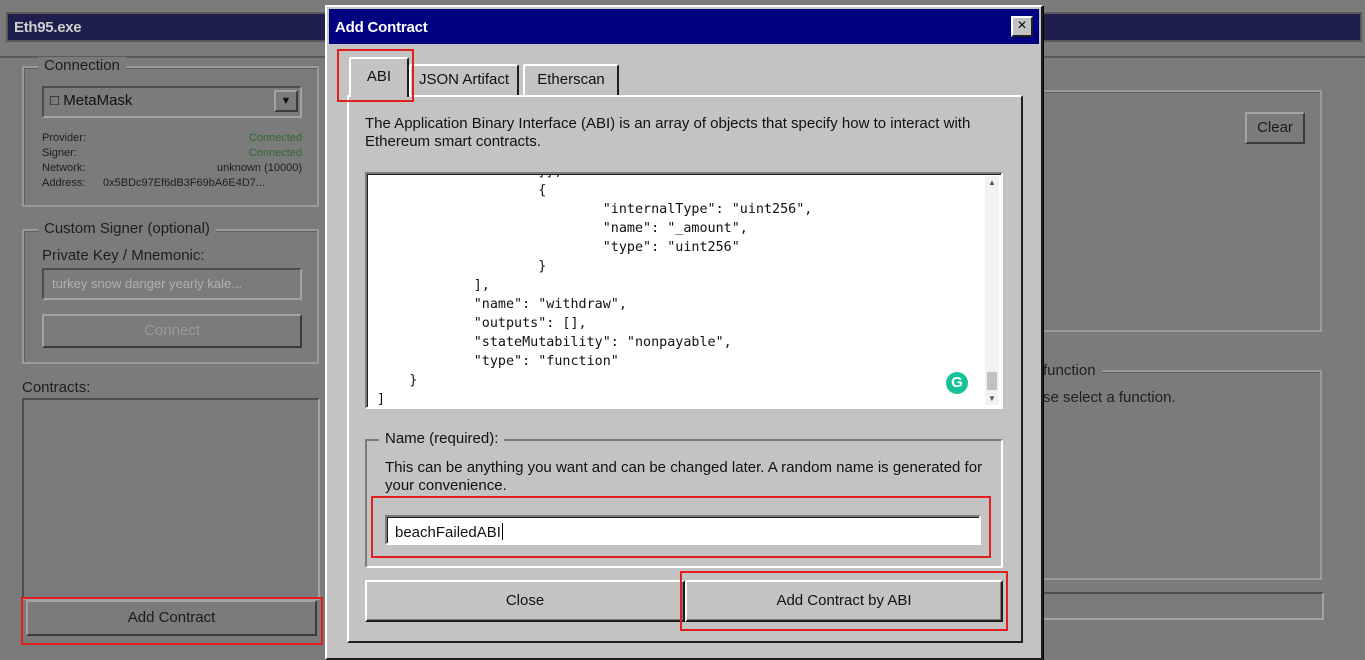 The width and height of the screenshot is (1365, 660). Describe the element at coordinates (502, 531) in the screenshot. I see `text-caret` at that location.